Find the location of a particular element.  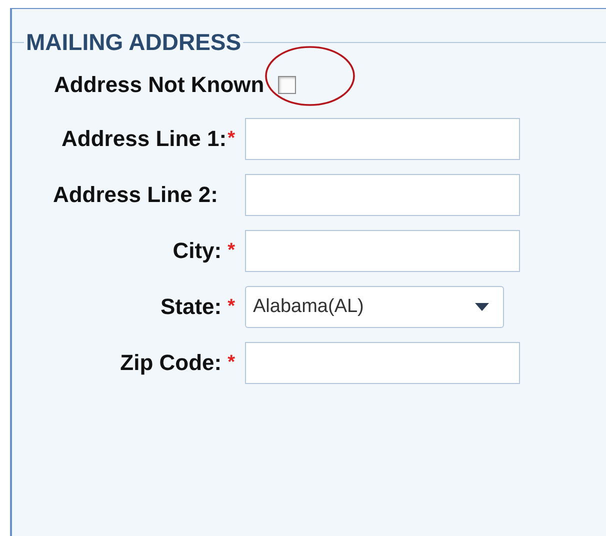

field-label: State: is located at coordinates (191, 307).